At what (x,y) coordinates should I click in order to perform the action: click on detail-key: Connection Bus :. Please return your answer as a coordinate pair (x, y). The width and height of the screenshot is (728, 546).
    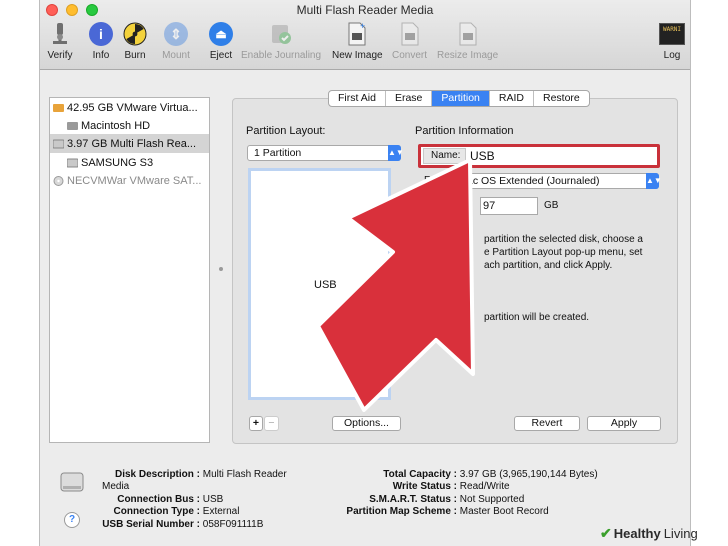
    Looking at the image, I should click on (158, 499).